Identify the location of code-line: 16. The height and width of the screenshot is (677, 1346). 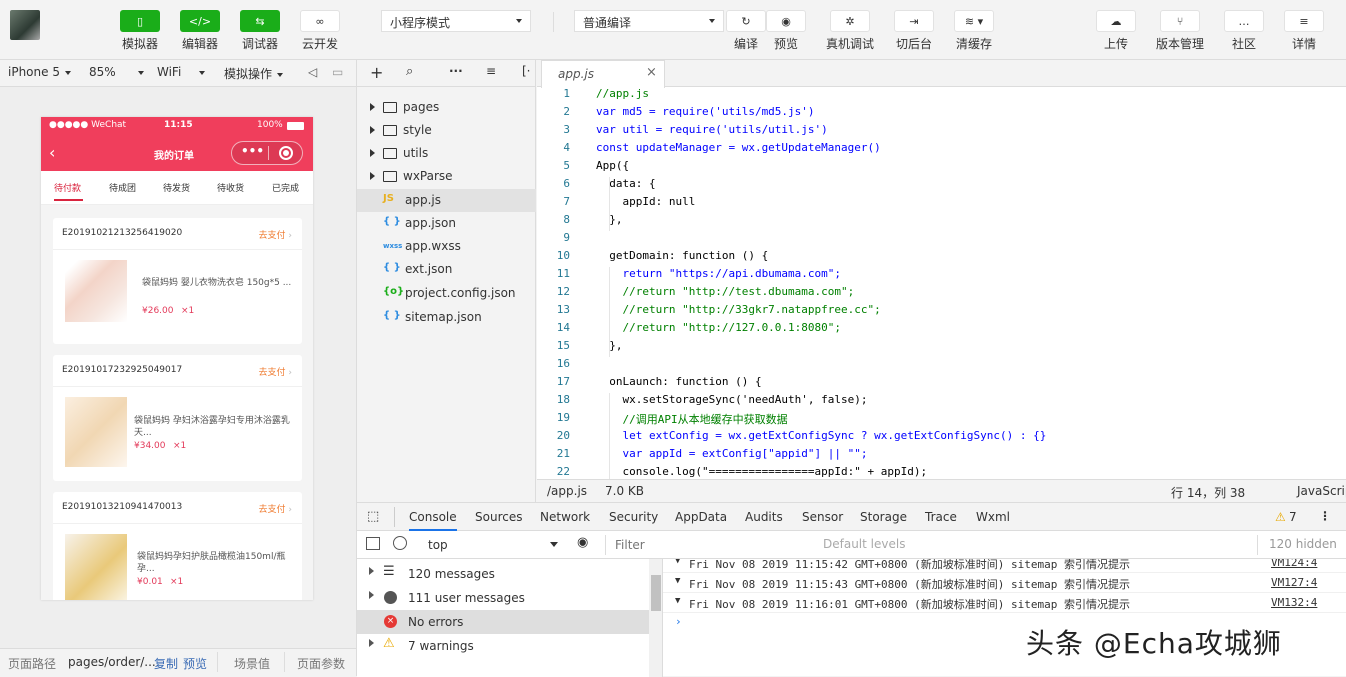
(941, 366).